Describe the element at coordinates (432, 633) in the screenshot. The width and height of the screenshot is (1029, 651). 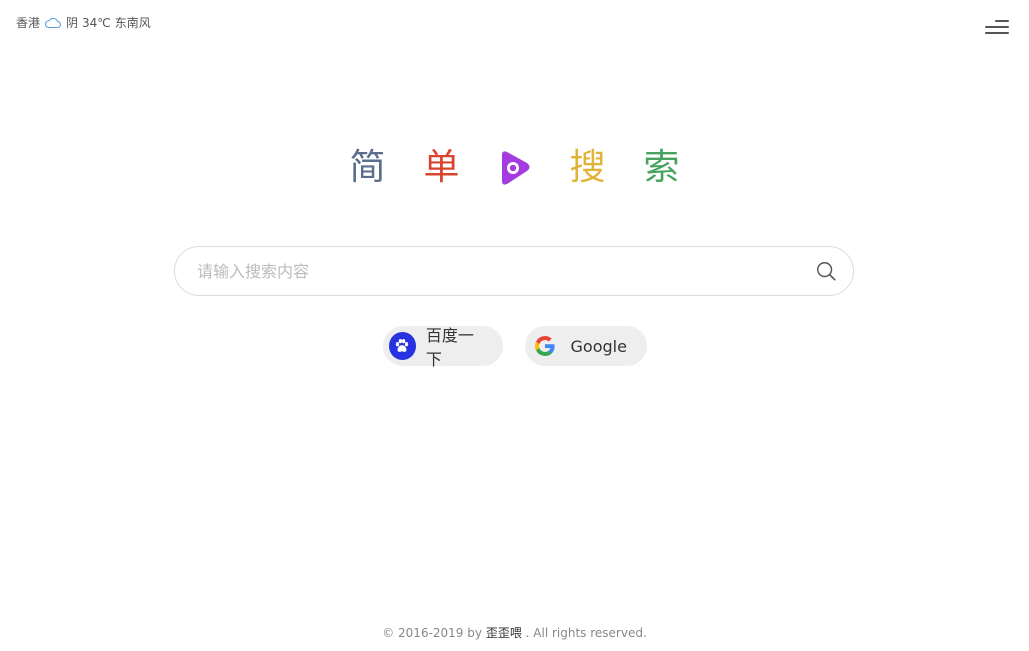
I see `footer-copyright: © 2016-2019 by` at that location.